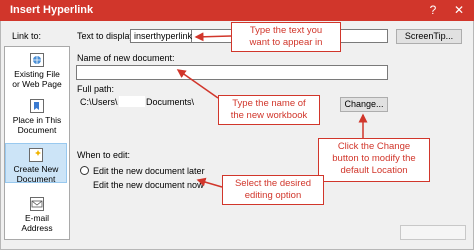 The height and width of the screenshot is (250, 474). What do you see at coordinates (374, 170) in the screenshot?
I see `callout-text: default Location` at bounding box center [374, 170].